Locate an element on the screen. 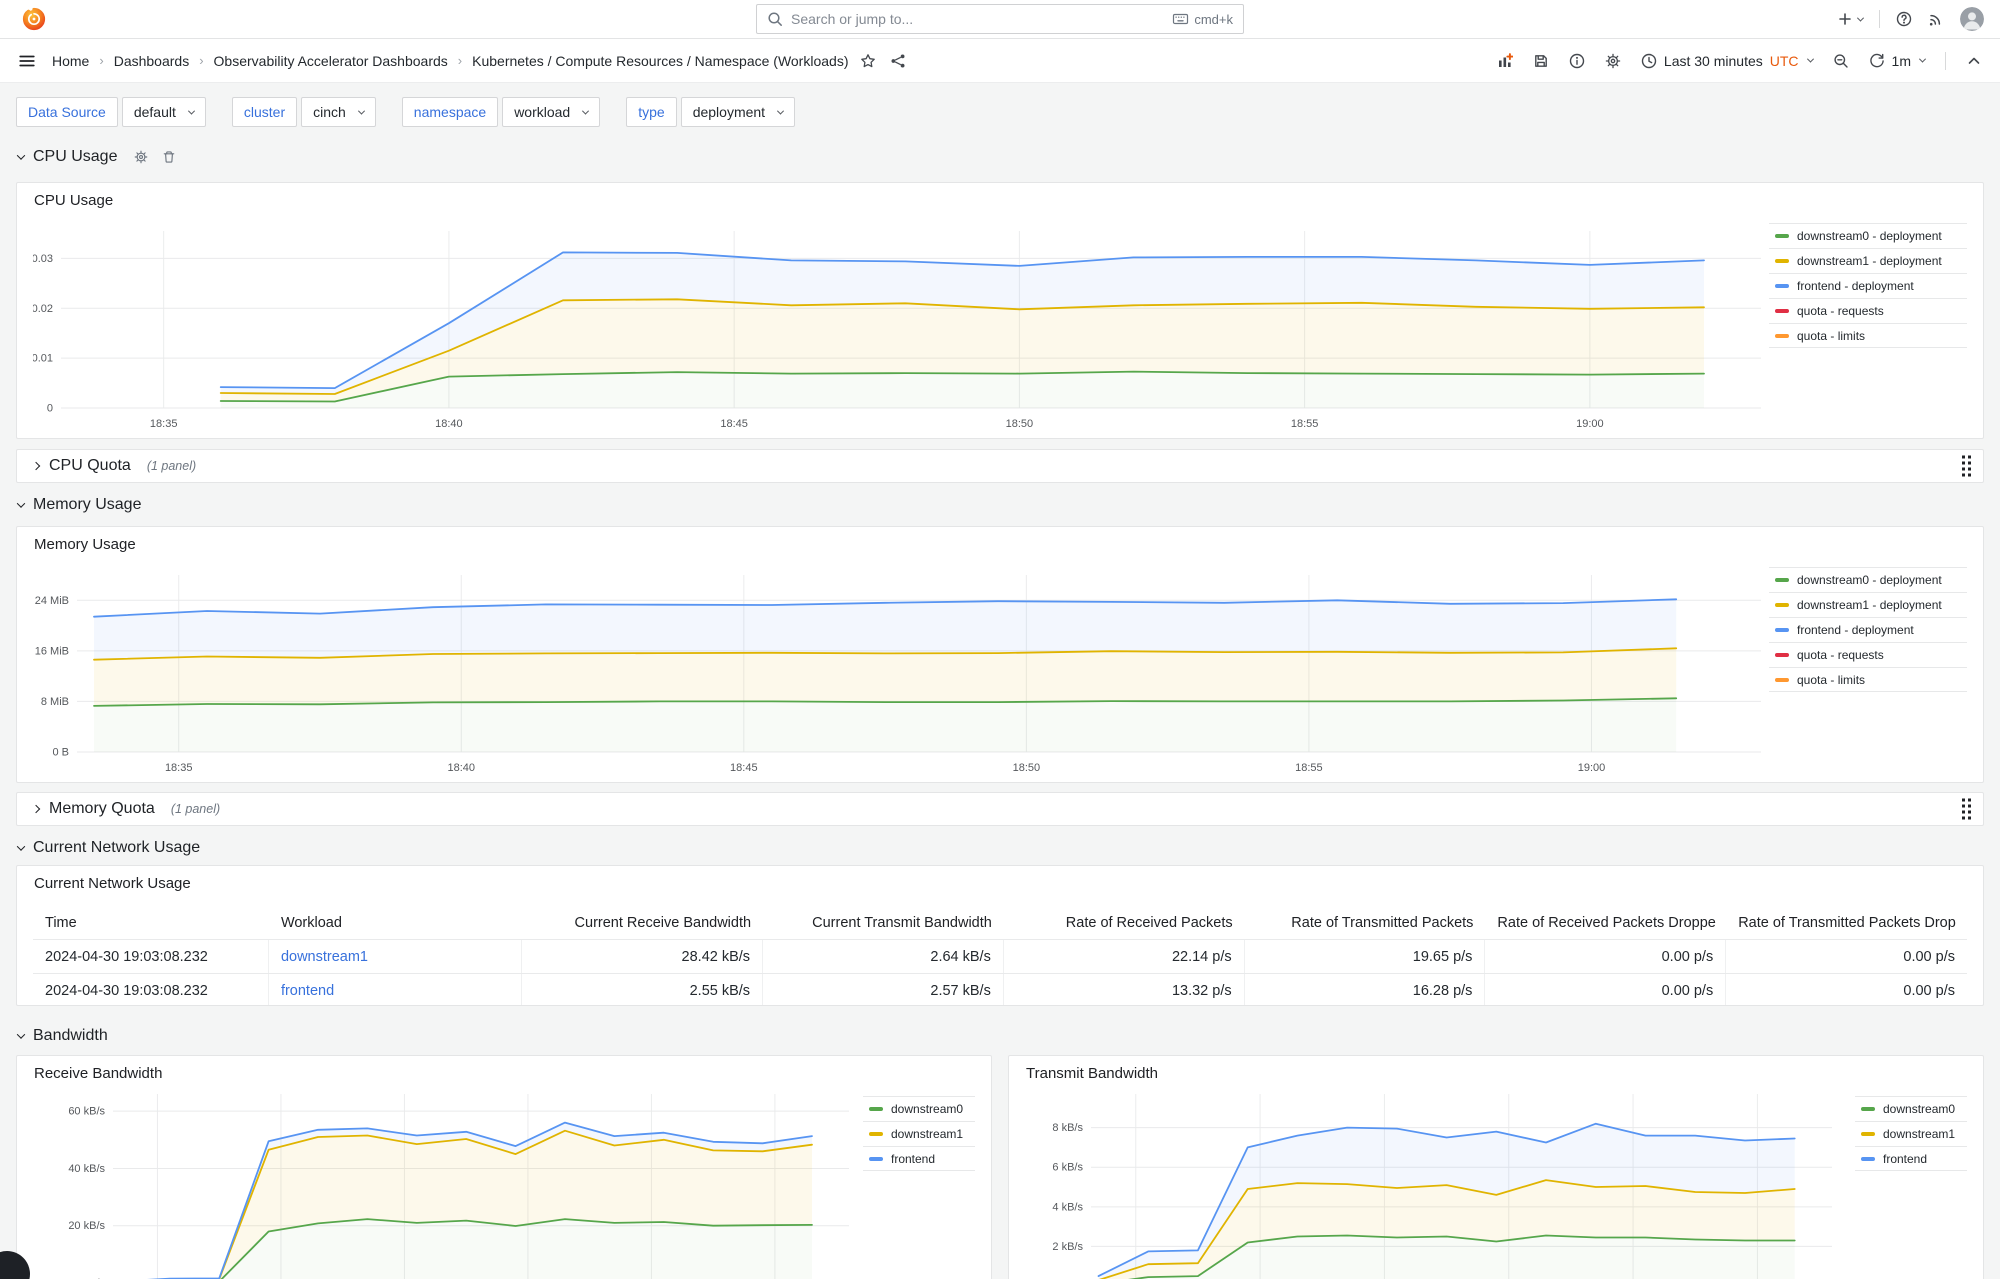  kiosk-mode-button is located at coordinates (1974, 61).